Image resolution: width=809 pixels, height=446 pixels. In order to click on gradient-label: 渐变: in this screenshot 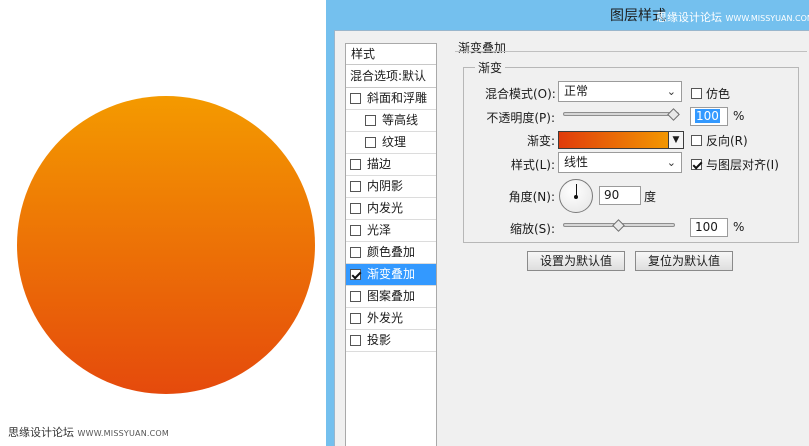, I will do `click(540, 141)`.